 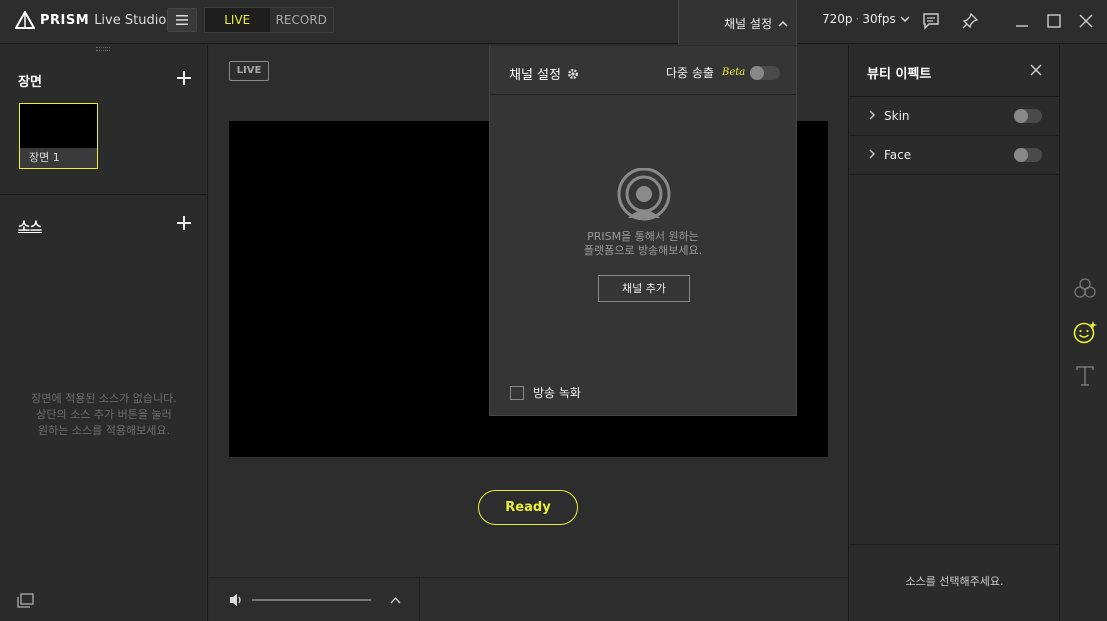 I want to click on dropdown-message: PRISM을 통해서 원하는 플랫폼으로 방송해보세요., so click(x=643, y=244).